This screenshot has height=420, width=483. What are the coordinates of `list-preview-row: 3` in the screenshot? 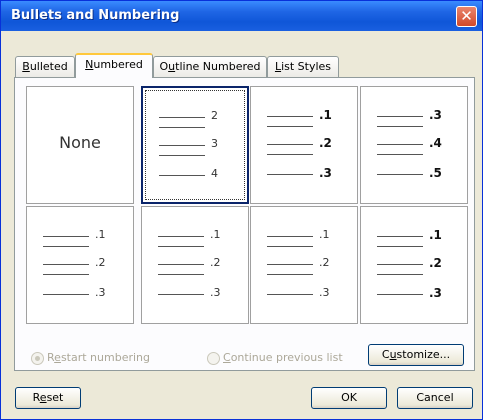 It's located at (195, 146).